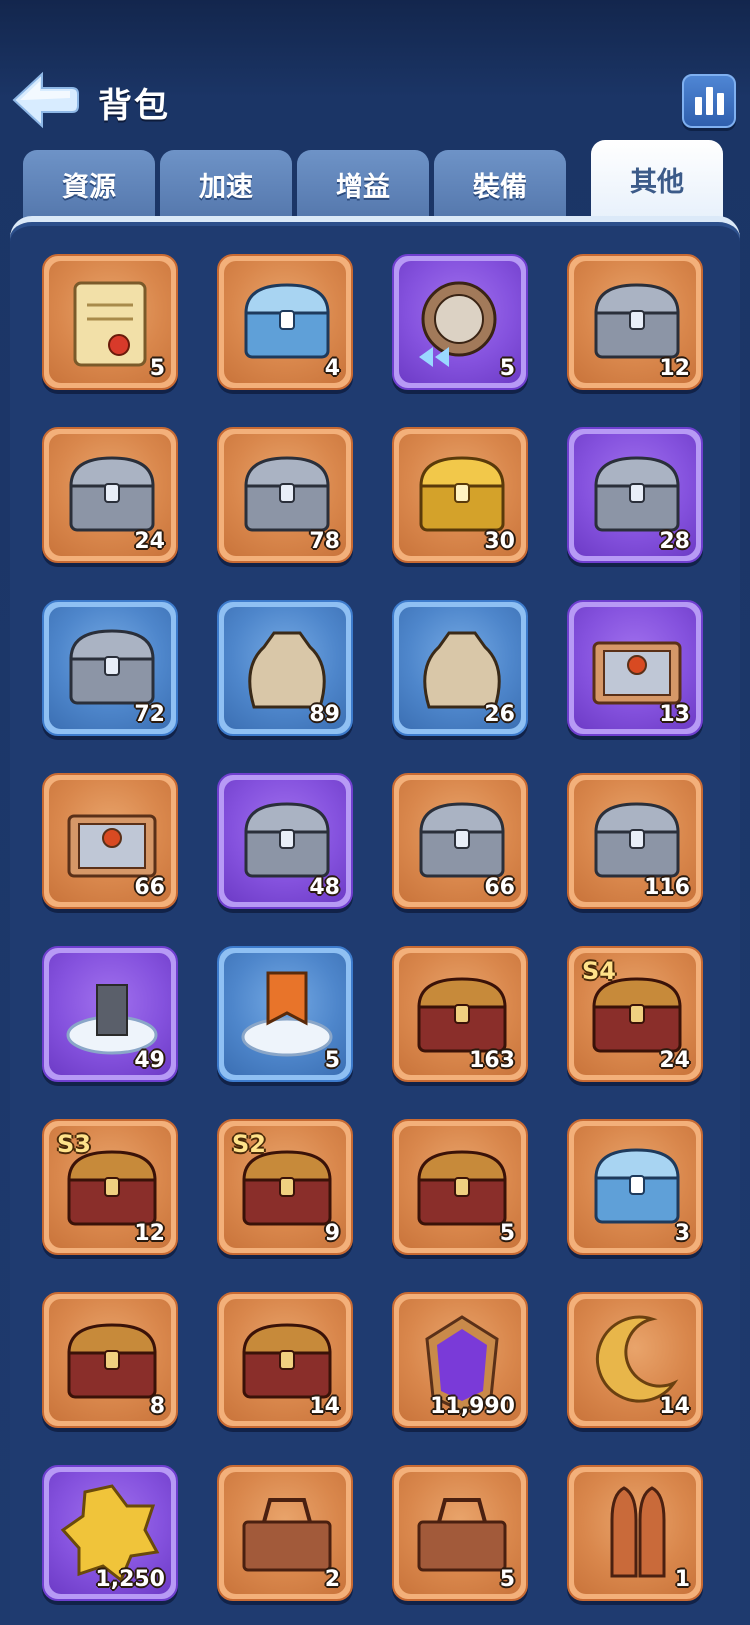  I want to click on slot-background: 78, so click(285, 495).